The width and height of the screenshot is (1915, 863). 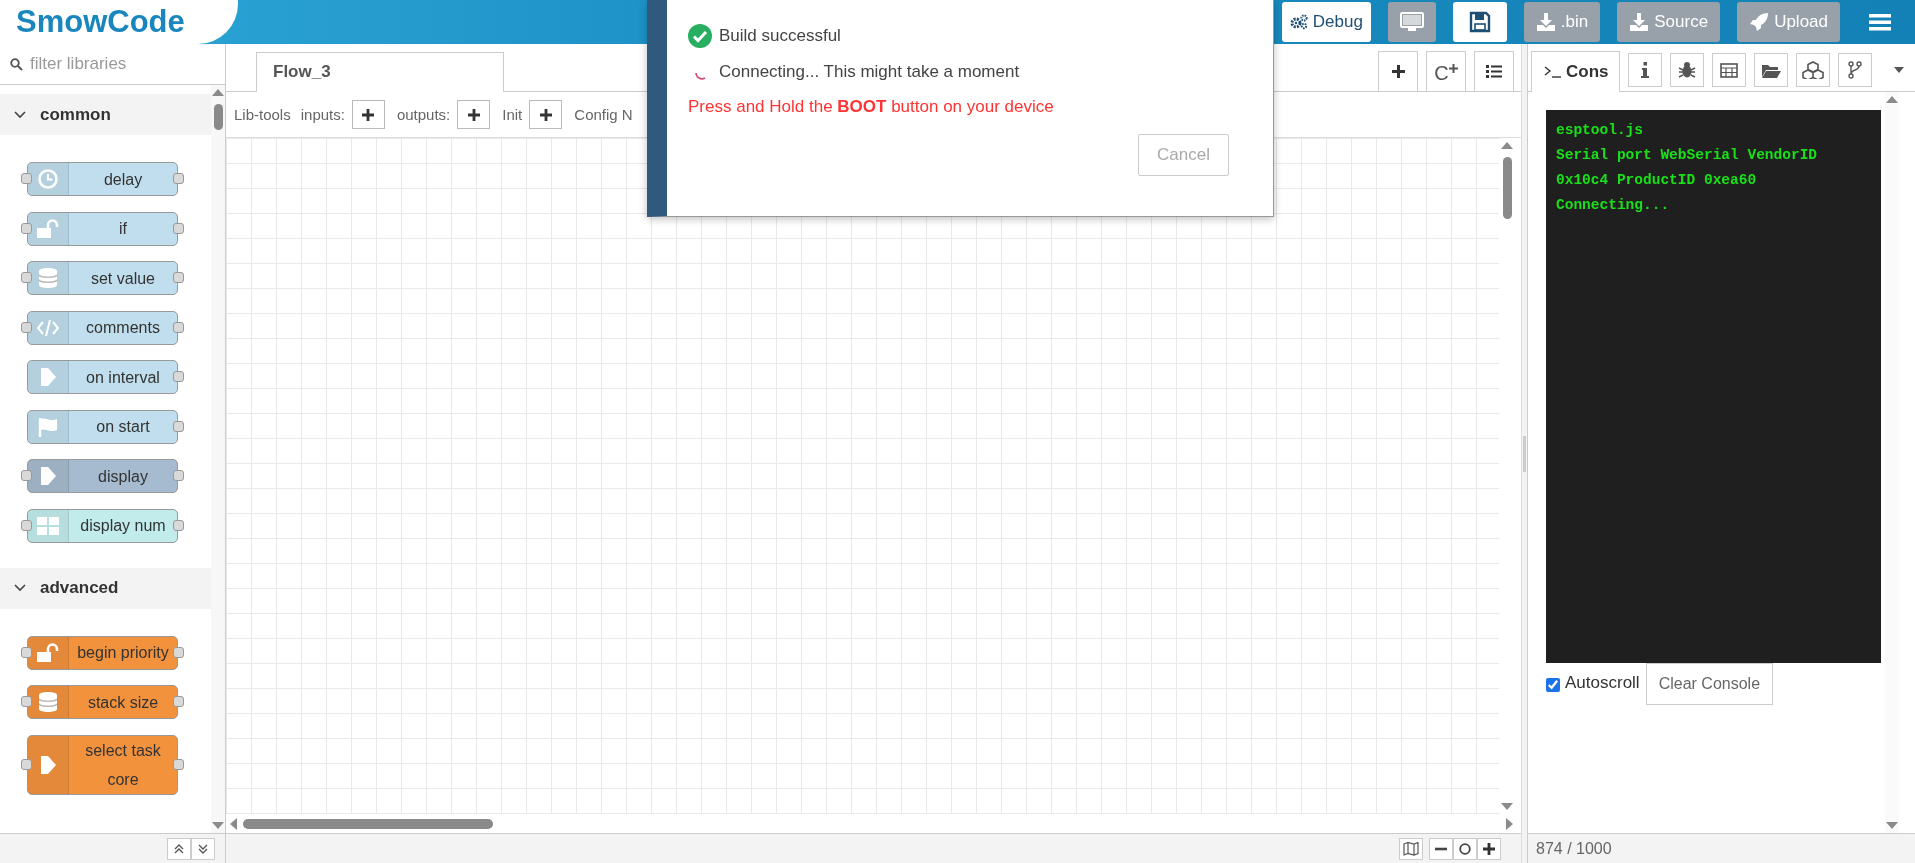 I want to click on palette-node: display, so click(x=102, y=476).